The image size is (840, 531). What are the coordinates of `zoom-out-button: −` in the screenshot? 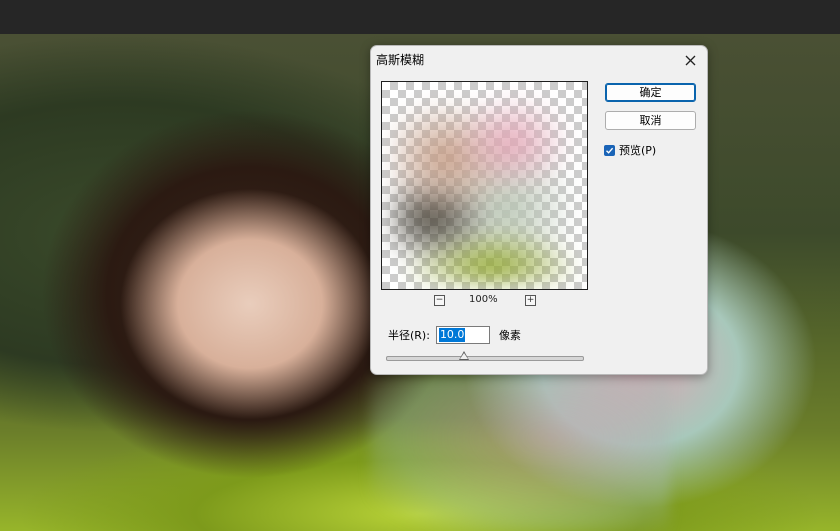 It's located at (439, 300).